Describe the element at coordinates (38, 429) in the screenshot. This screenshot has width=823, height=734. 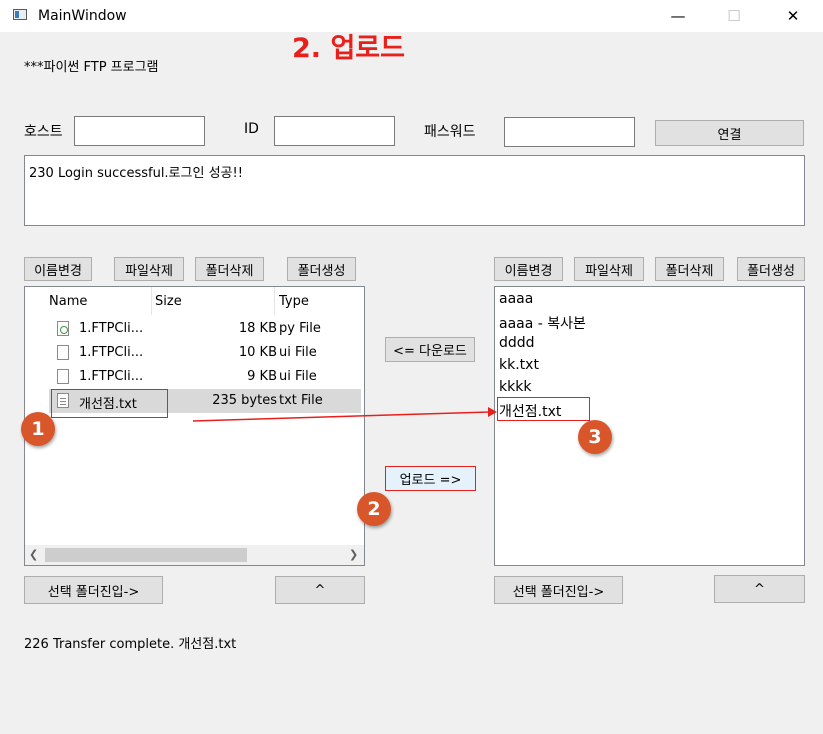
I see `callout-badge-1: 1` at that location.